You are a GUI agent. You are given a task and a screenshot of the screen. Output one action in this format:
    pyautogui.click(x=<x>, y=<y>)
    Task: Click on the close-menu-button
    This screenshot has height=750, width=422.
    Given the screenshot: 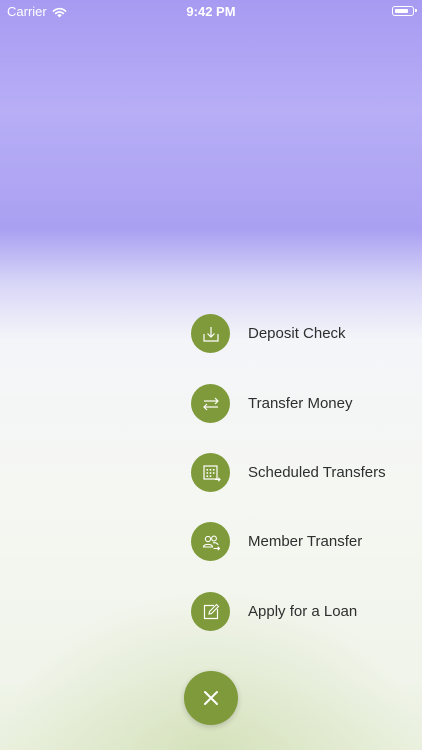 What is the action you would take?
    pyautogui.click(x=211, y=698)
    